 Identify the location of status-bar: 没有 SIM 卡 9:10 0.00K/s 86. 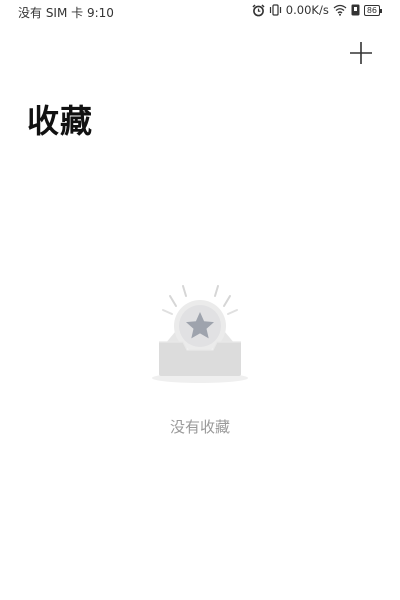
(200, 11).